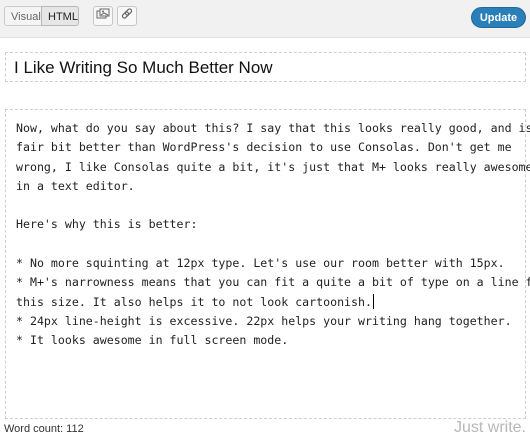 The width and height of the screenshot is (530, 440). I want to click on post-title-field: I Like Writing So Much Better Now, so click(265, 67).